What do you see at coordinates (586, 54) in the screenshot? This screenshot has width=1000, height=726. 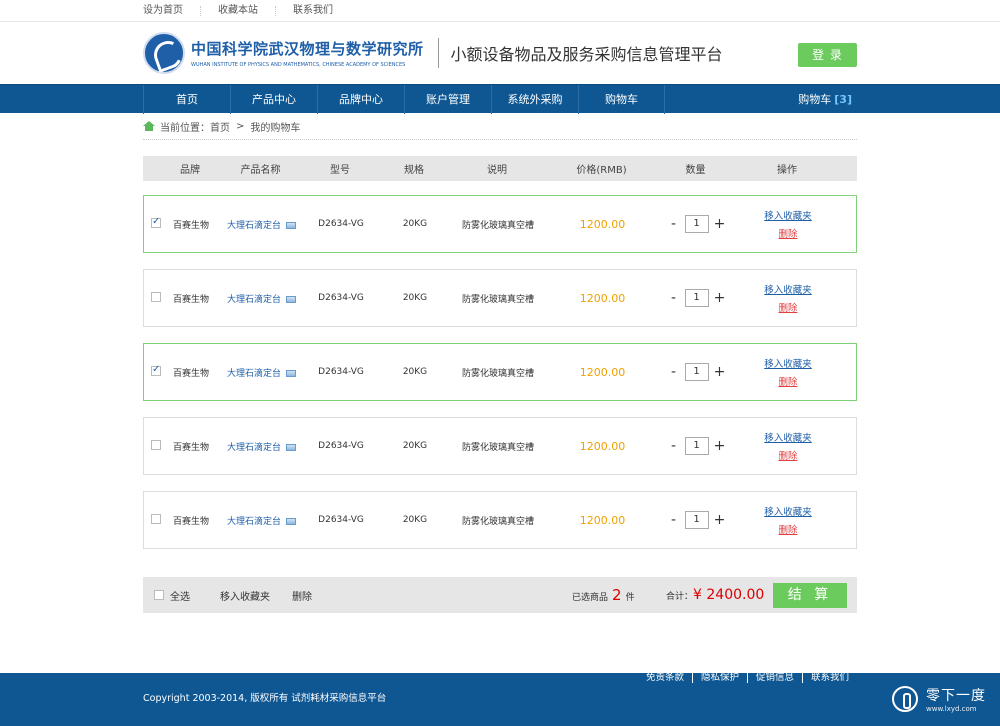 I see `platform-title: 小额设备物品及服务采购信息管理平台` at bounding box center [586, 54].